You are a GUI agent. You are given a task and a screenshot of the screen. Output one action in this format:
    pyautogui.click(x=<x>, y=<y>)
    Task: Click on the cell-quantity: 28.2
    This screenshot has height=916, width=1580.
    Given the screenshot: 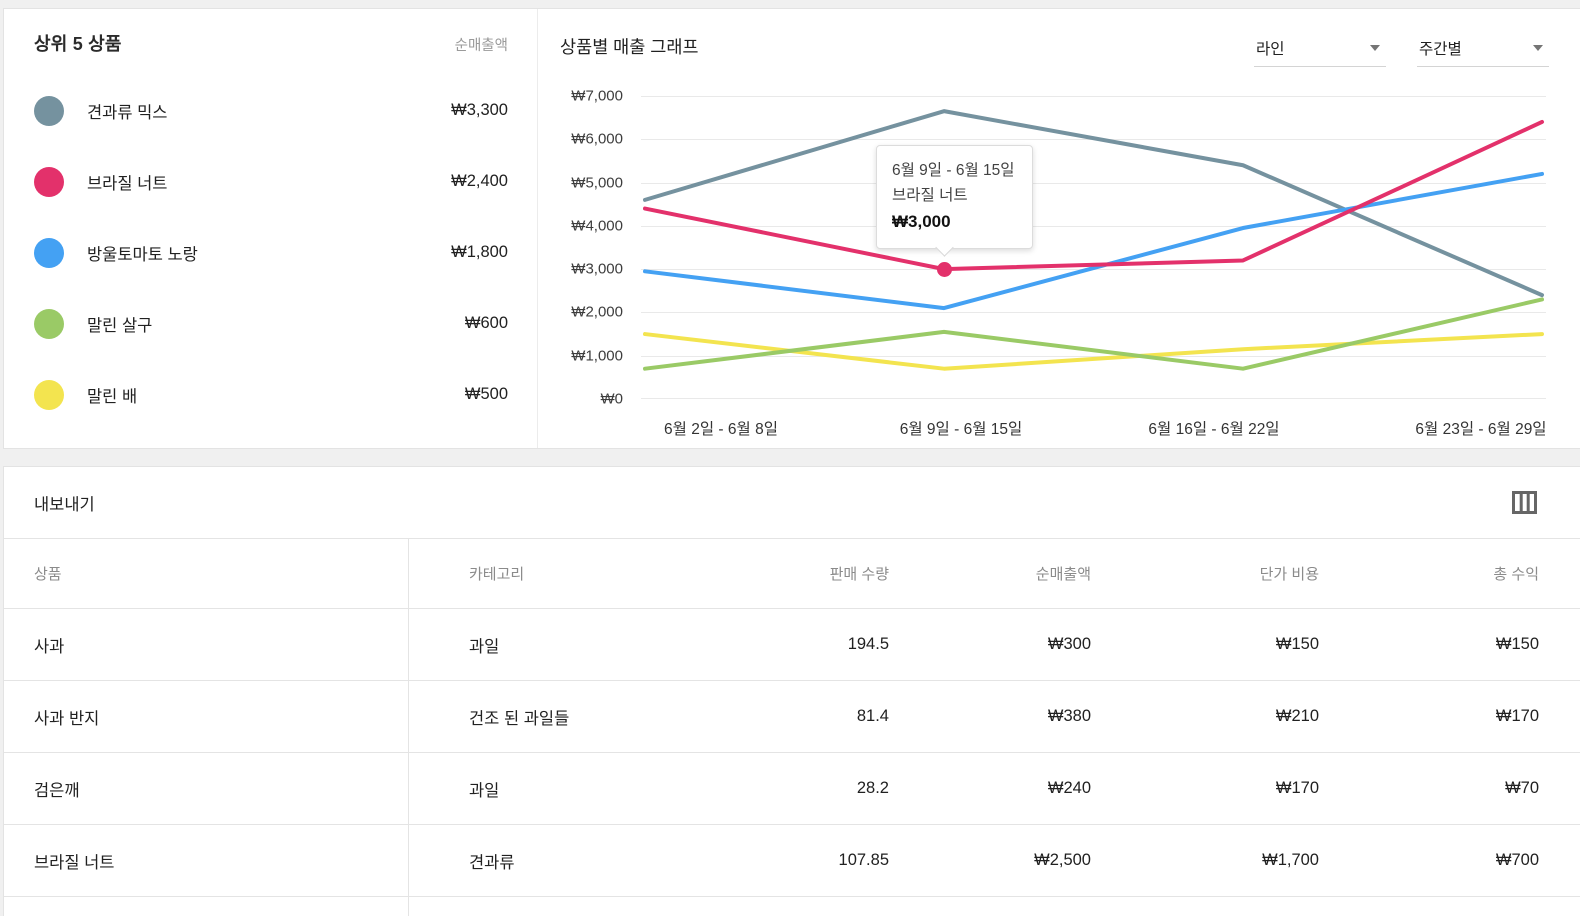 What is the action you would take?
    pyautogui.click(x=872, y=788)
    